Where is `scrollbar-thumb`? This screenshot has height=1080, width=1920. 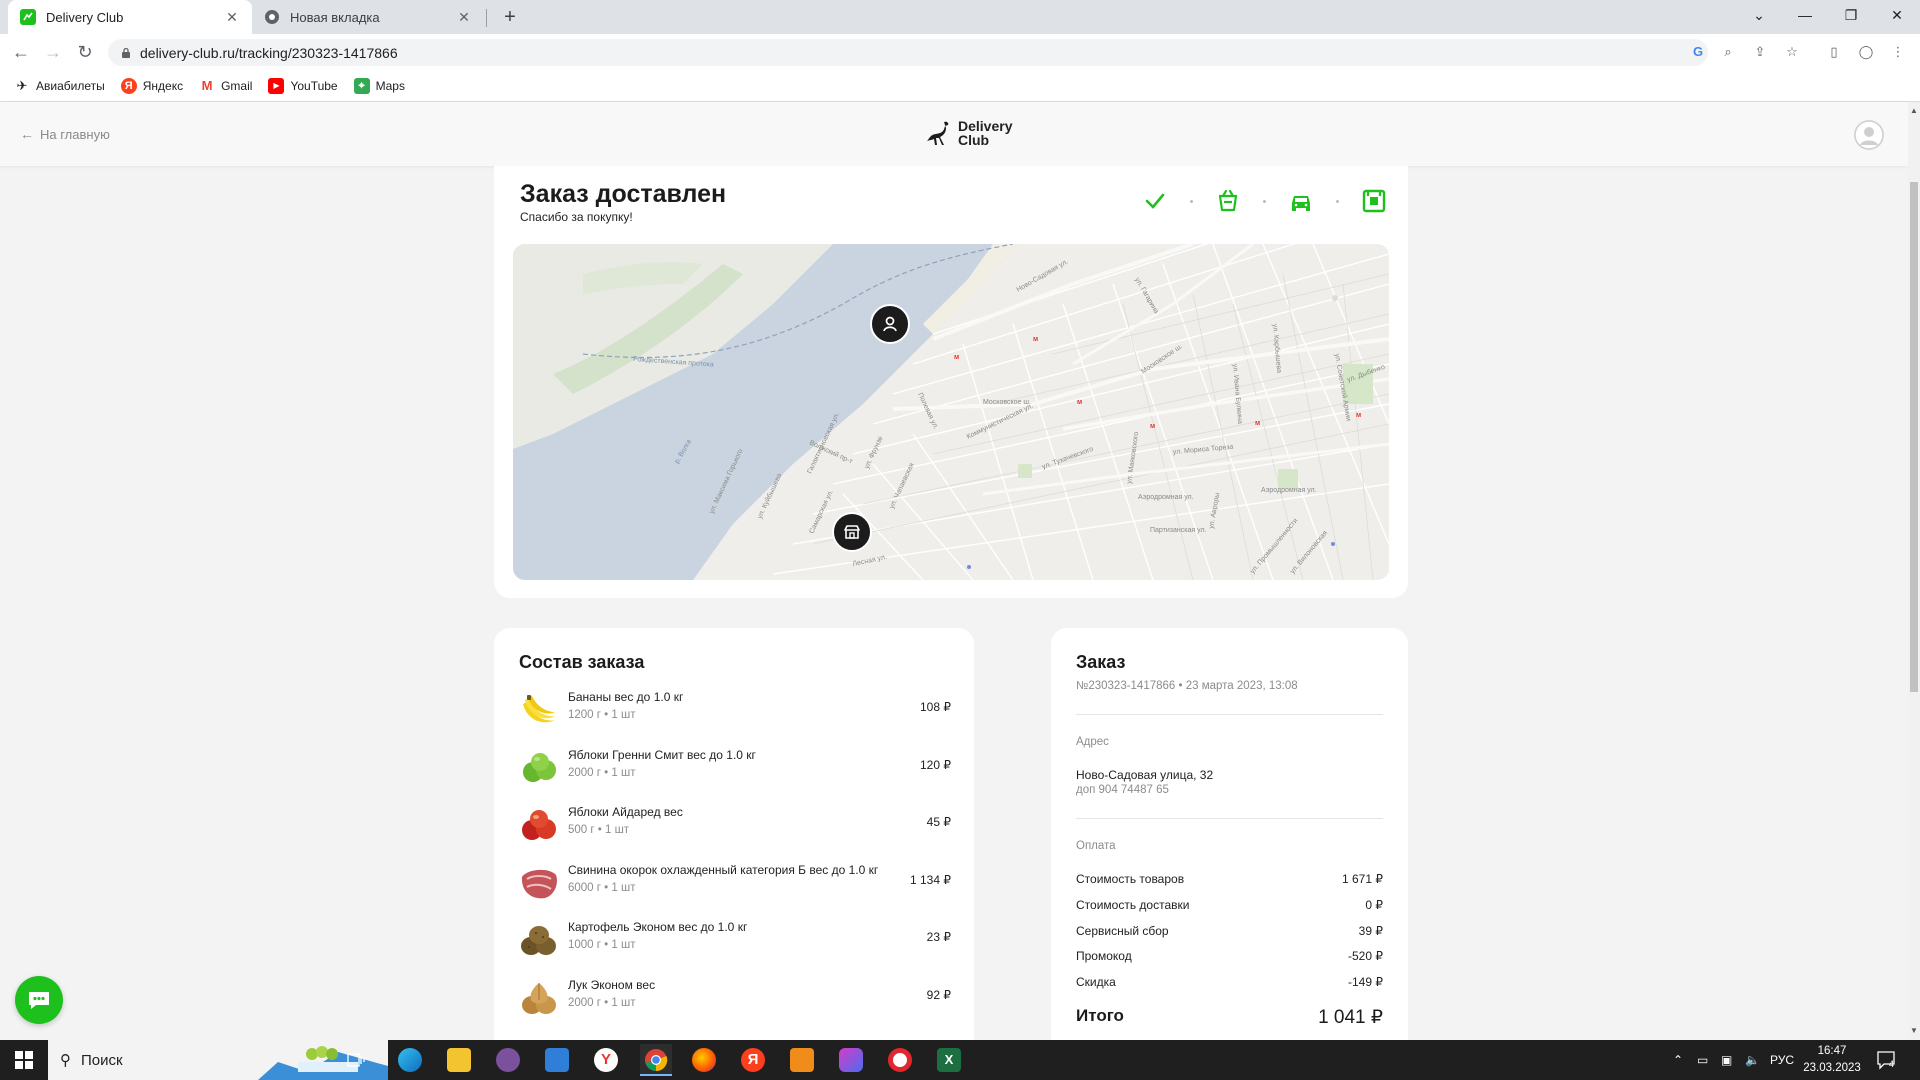
scrollbar-thumb is located at coordinates (1914, 437).